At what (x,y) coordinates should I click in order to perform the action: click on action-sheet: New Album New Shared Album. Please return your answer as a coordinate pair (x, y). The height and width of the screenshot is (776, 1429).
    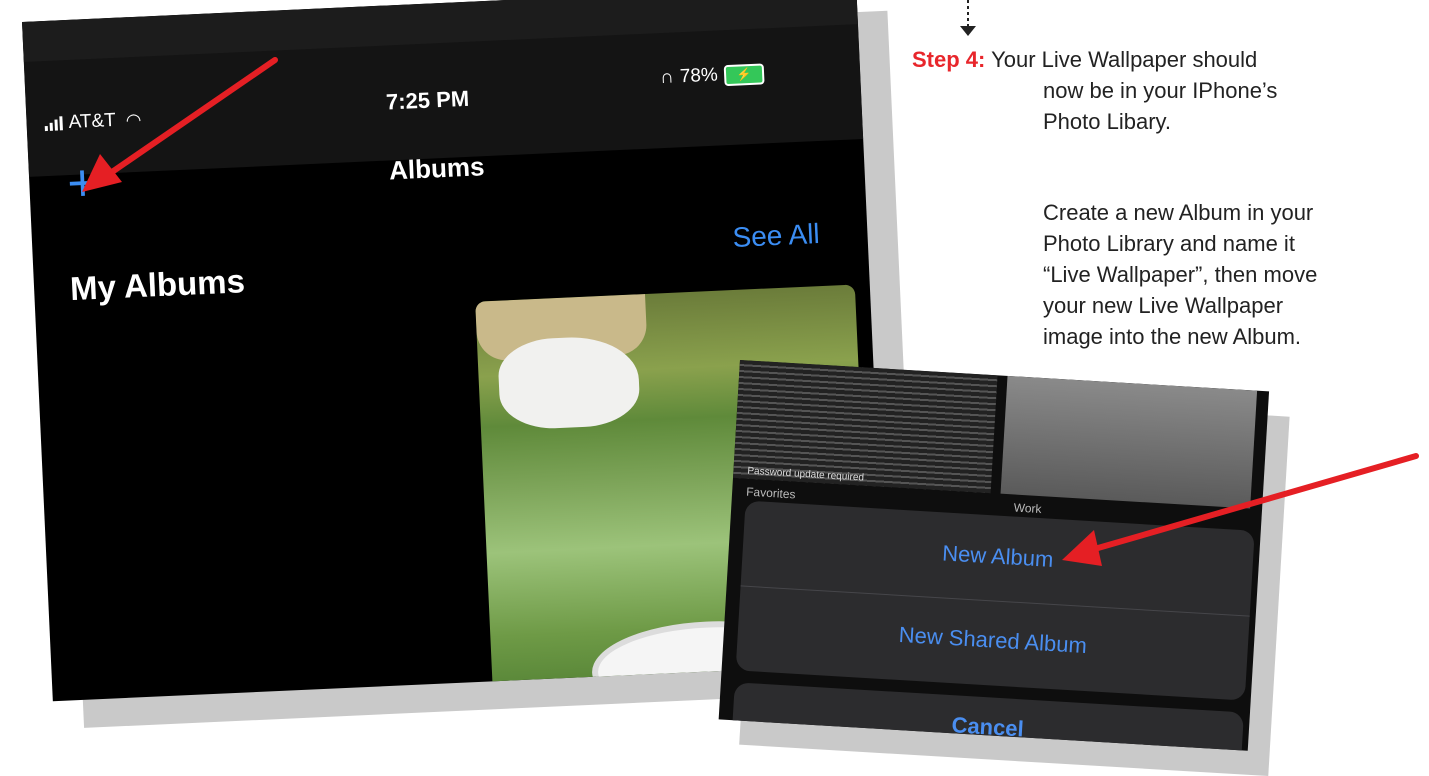
    Looking at the image, I should click on (995, 600).